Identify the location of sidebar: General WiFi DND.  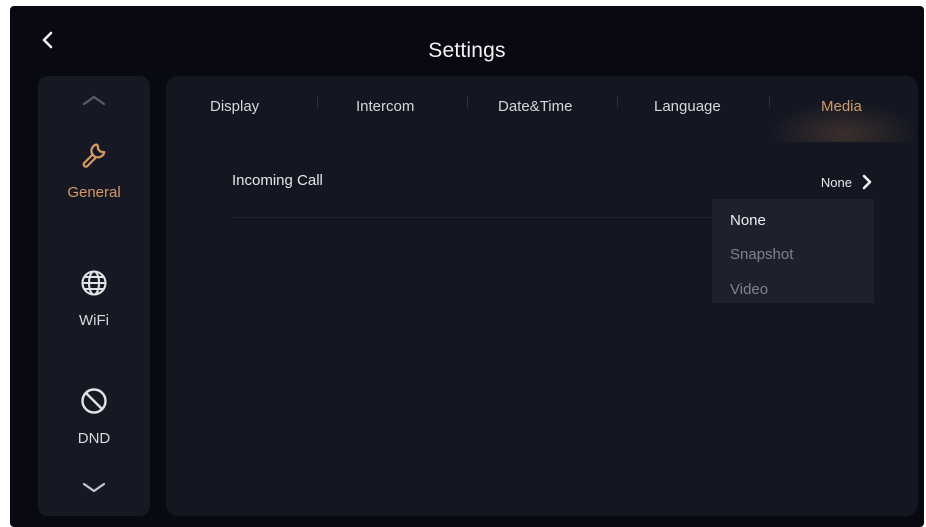
(94, 296).